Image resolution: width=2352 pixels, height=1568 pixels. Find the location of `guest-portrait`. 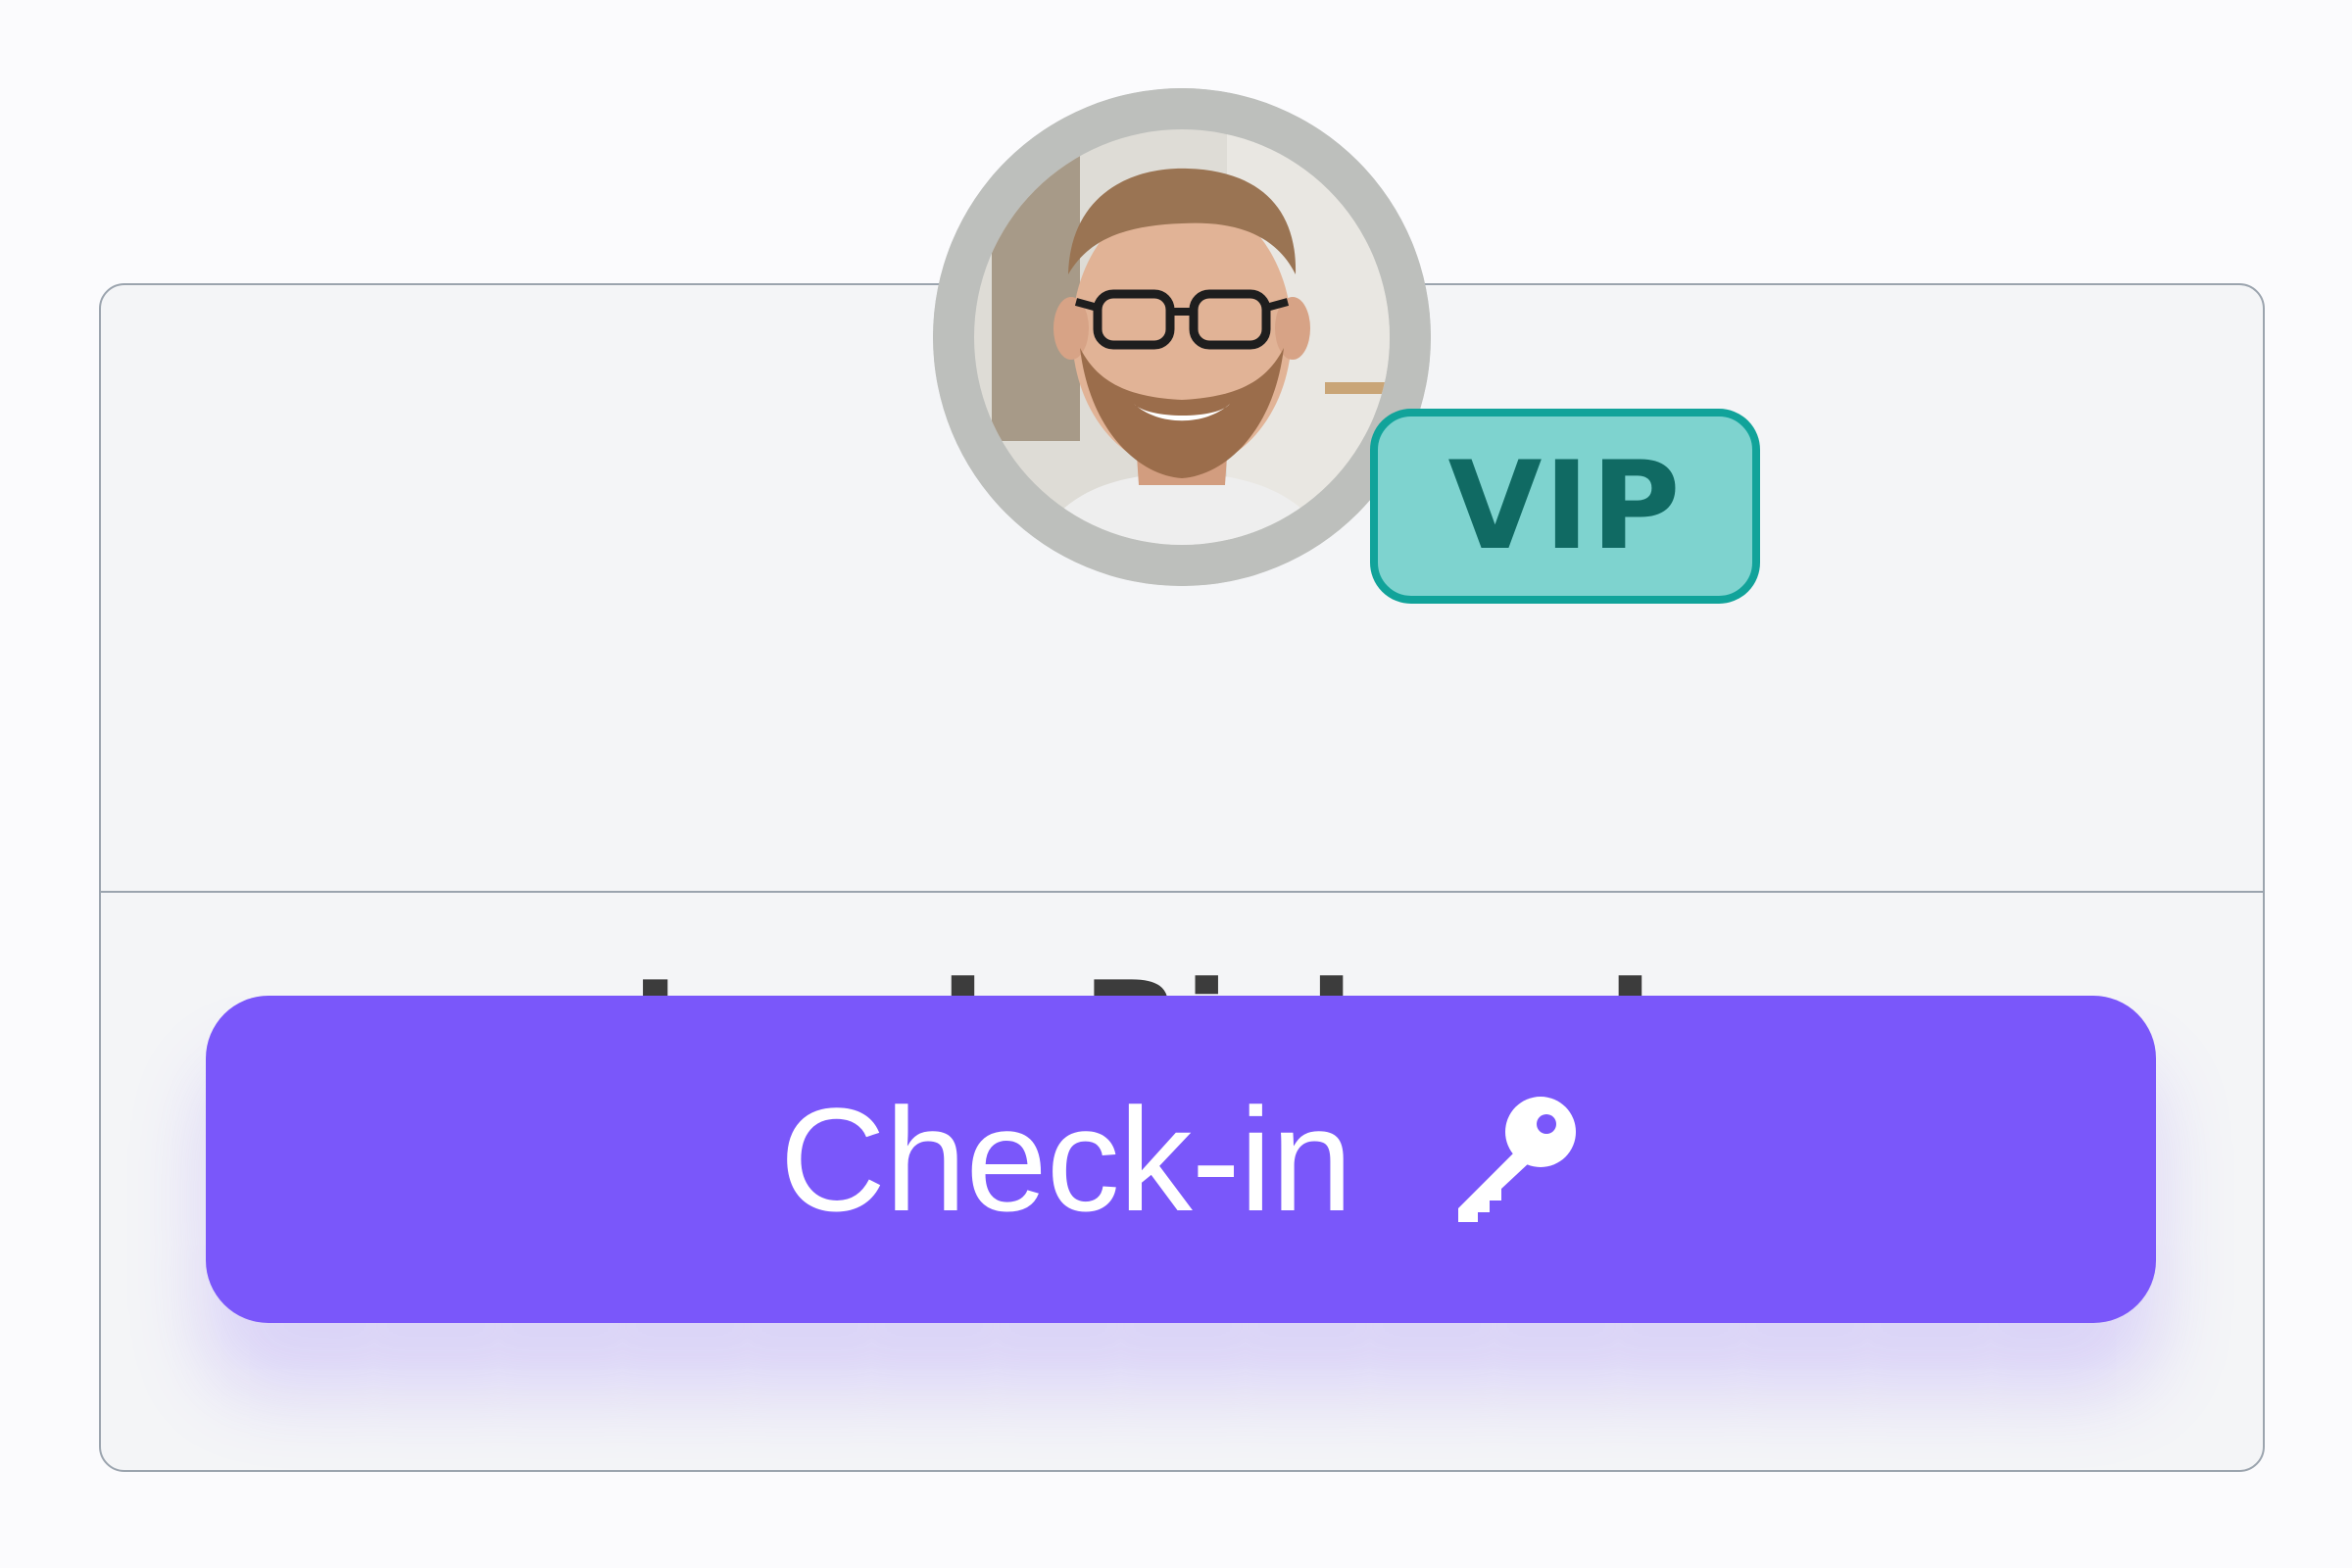

guest-portrait is located at coordinates (1182, 337).